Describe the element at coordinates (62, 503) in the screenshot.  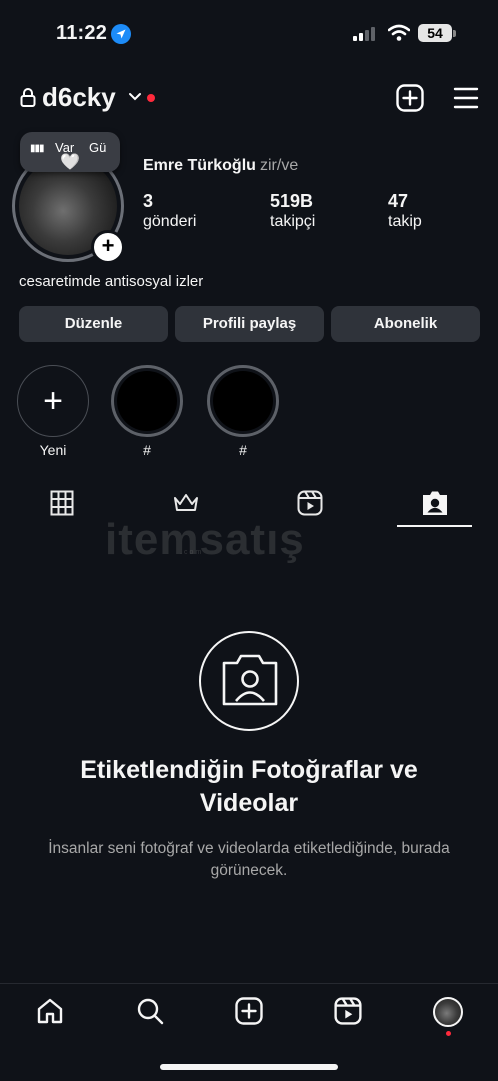
I see `grid-icon` at that location.